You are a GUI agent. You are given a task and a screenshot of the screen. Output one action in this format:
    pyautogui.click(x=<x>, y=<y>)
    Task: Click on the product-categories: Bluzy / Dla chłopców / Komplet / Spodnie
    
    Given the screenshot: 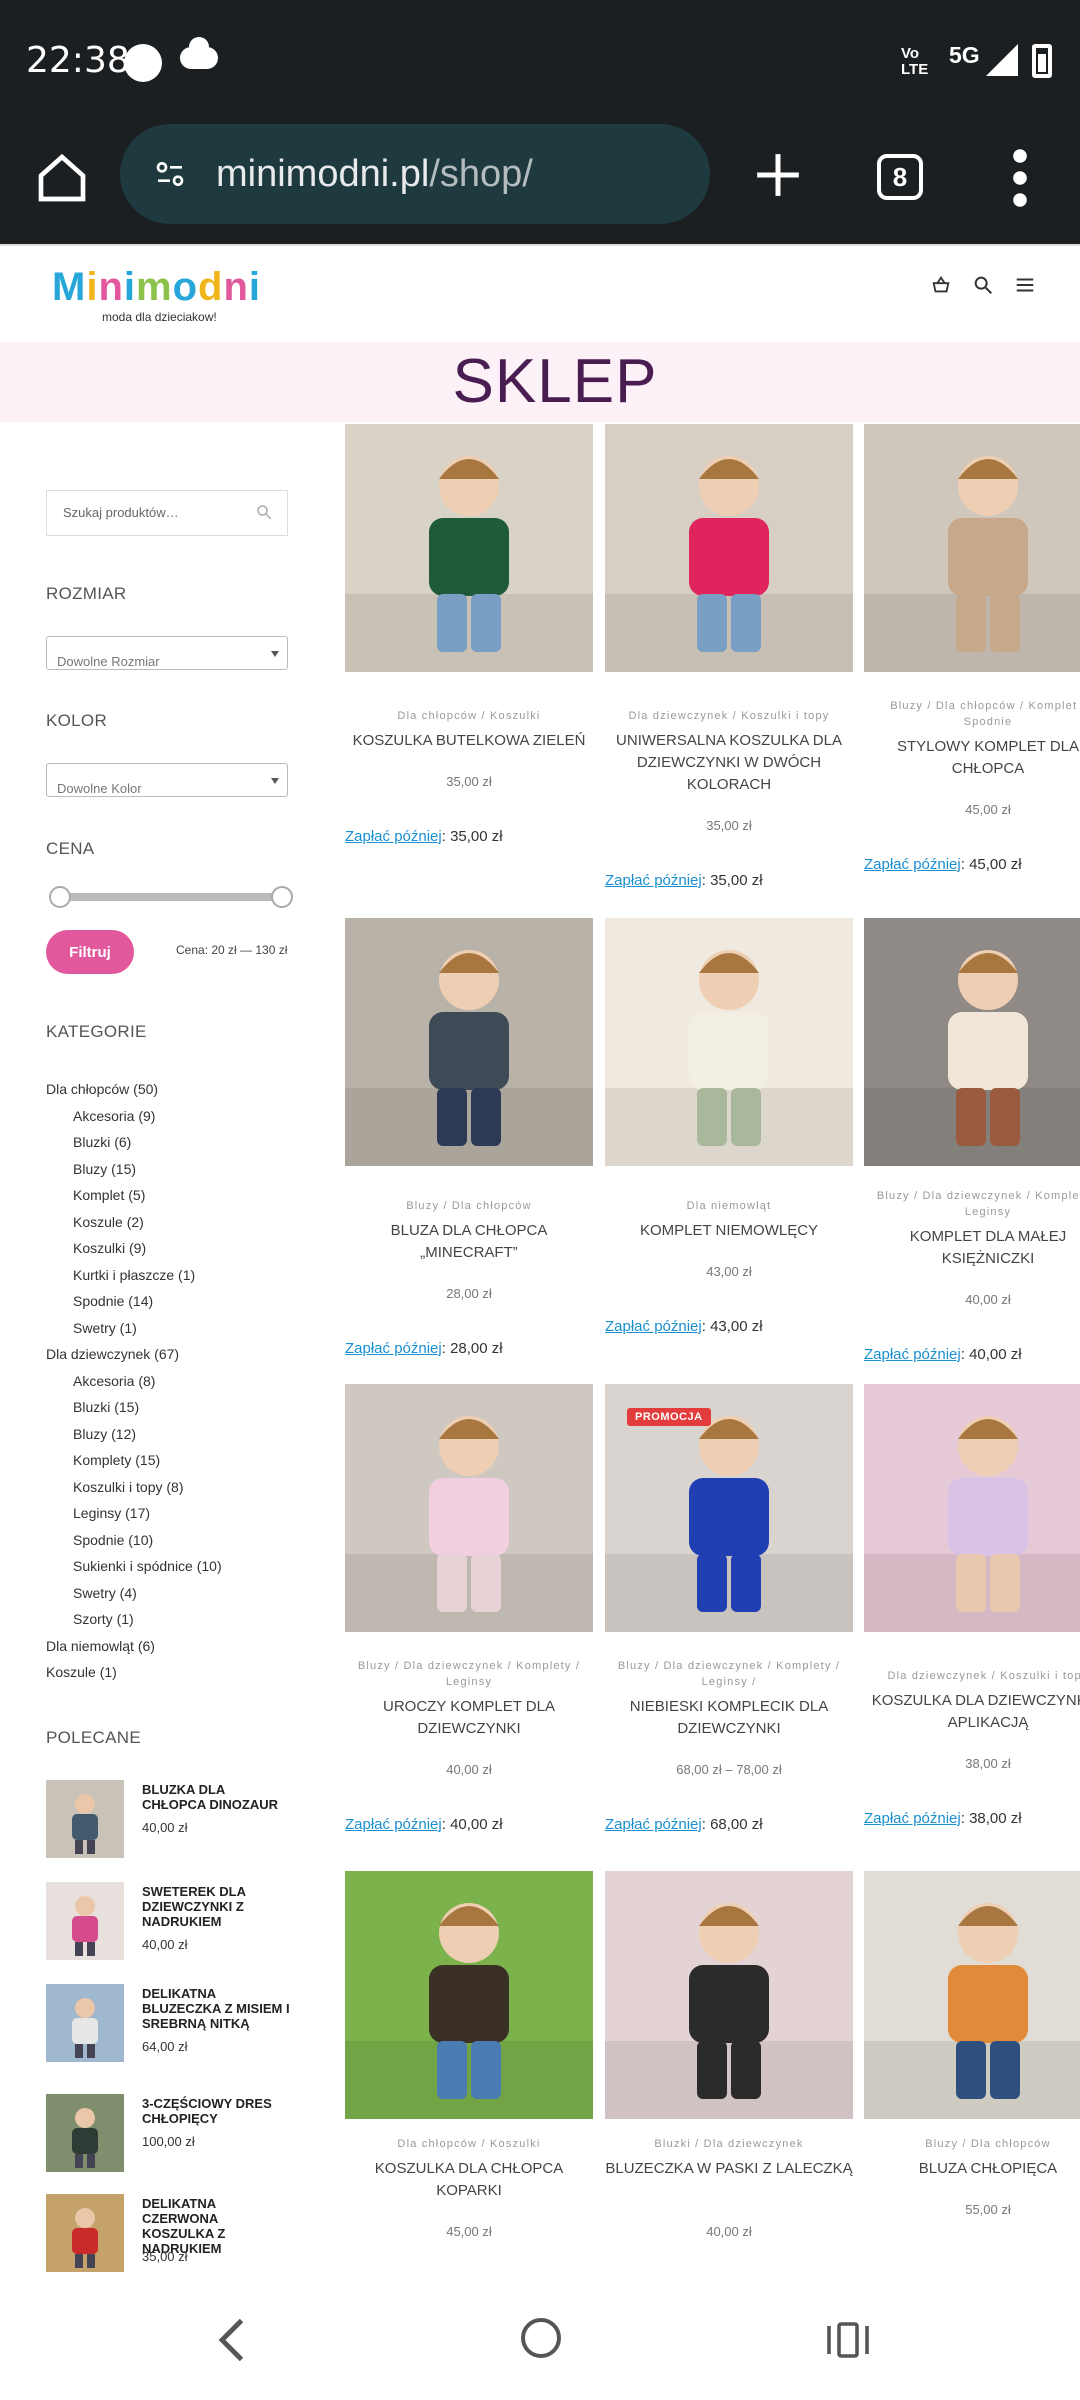 What is the action you would take?
    pyautogui.click(x=972, y=714)
    